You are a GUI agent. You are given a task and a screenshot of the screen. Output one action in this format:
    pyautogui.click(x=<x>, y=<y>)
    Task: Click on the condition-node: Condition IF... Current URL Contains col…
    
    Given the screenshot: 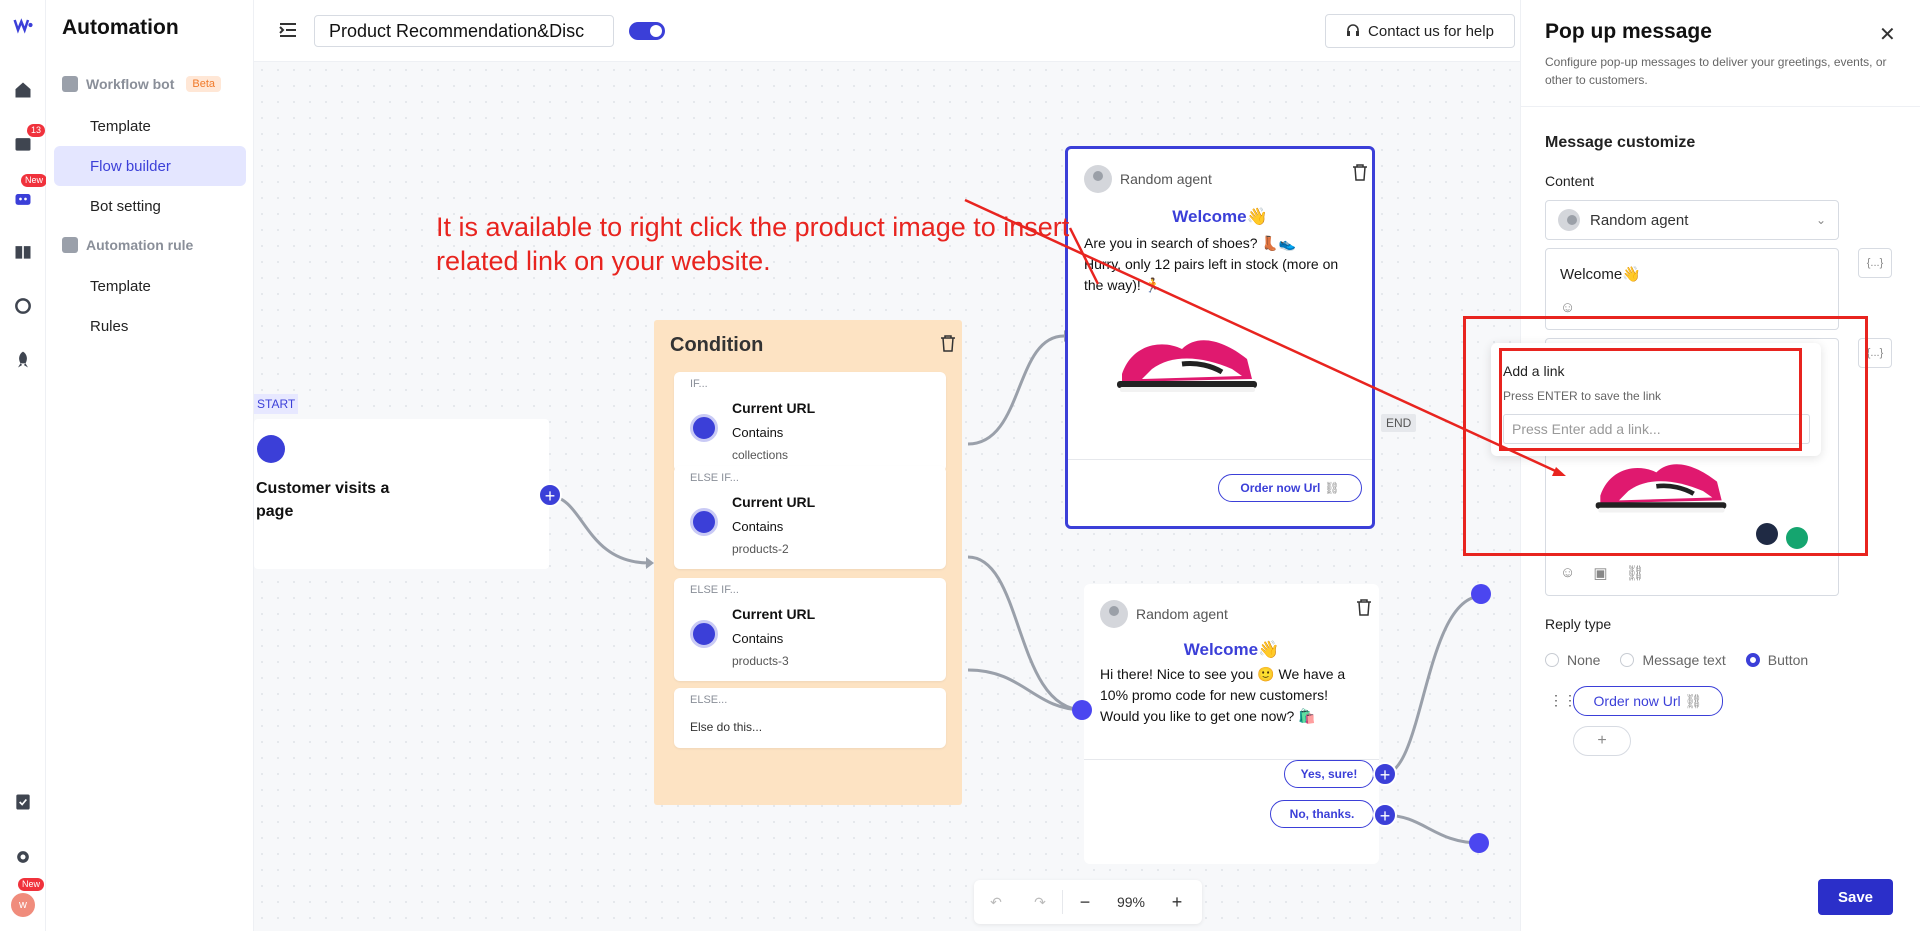 What is the action you would take?
    pyautogui.click(x=808, y=562)
    